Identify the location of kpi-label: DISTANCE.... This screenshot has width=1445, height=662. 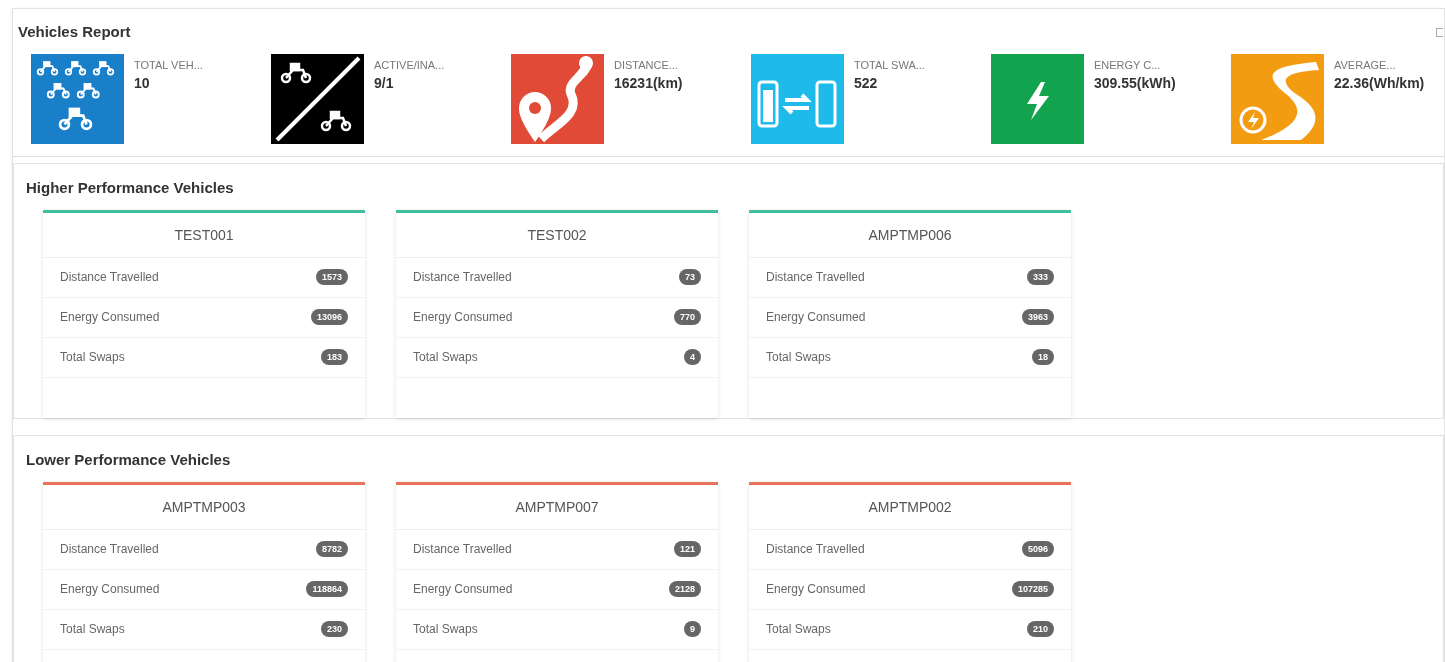
(646, 65).